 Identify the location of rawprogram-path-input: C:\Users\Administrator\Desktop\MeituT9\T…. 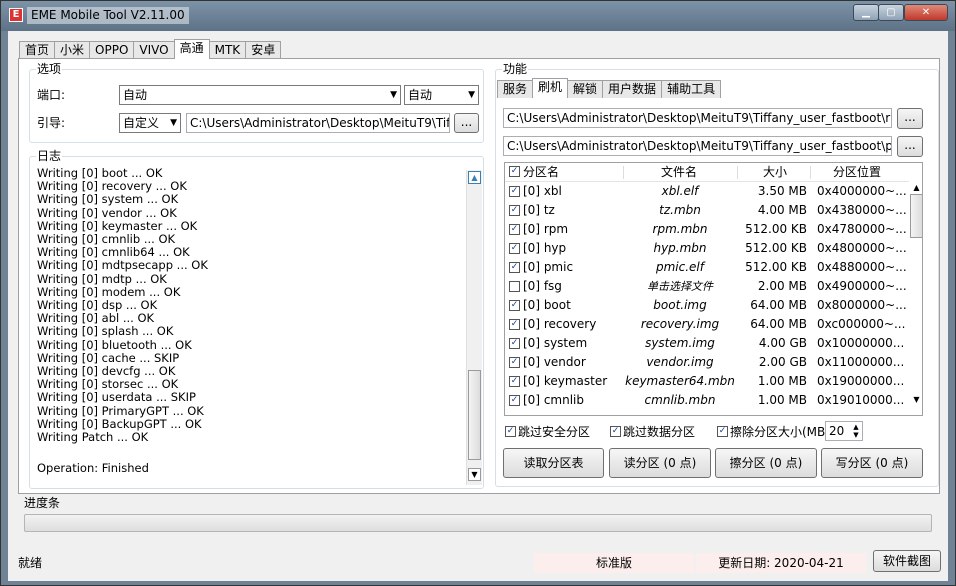
(697, 118).